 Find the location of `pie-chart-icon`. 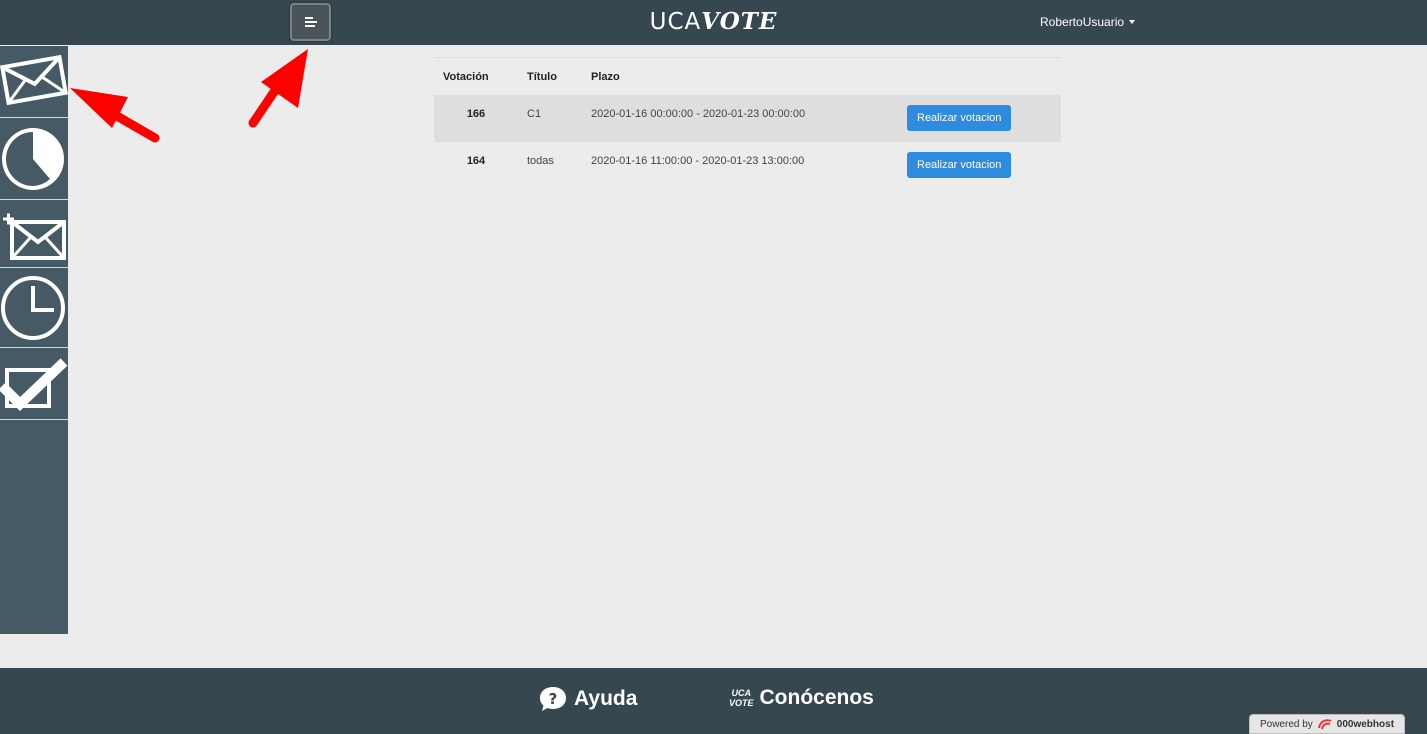

pie-chart-icon is located at coordinates (33, 159).